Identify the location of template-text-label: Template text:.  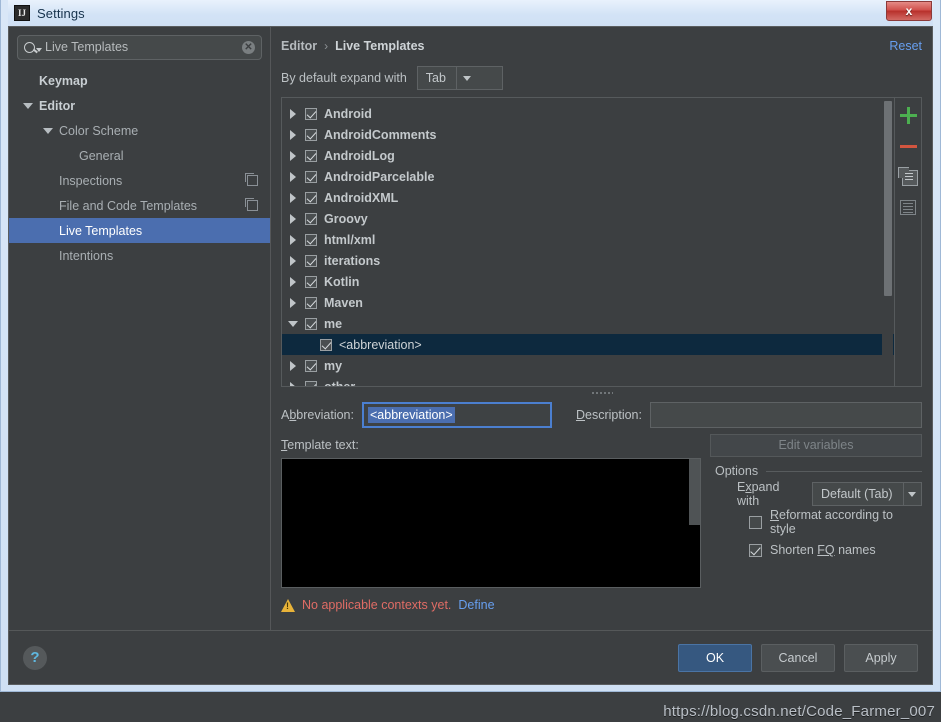
(320, 445).